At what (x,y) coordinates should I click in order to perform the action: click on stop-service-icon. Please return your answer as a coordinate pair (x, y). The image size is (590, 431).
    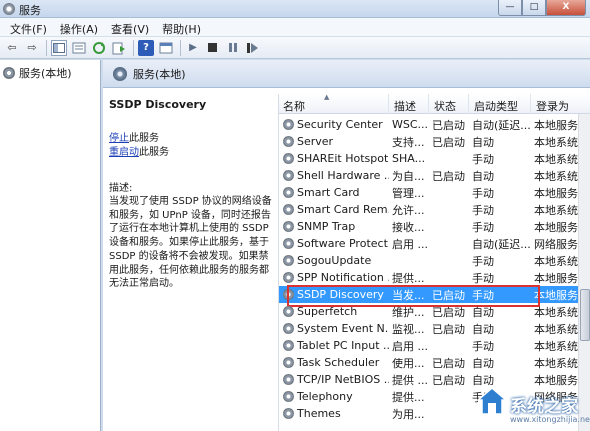
    Looking at the image, I should click on (213, 48).